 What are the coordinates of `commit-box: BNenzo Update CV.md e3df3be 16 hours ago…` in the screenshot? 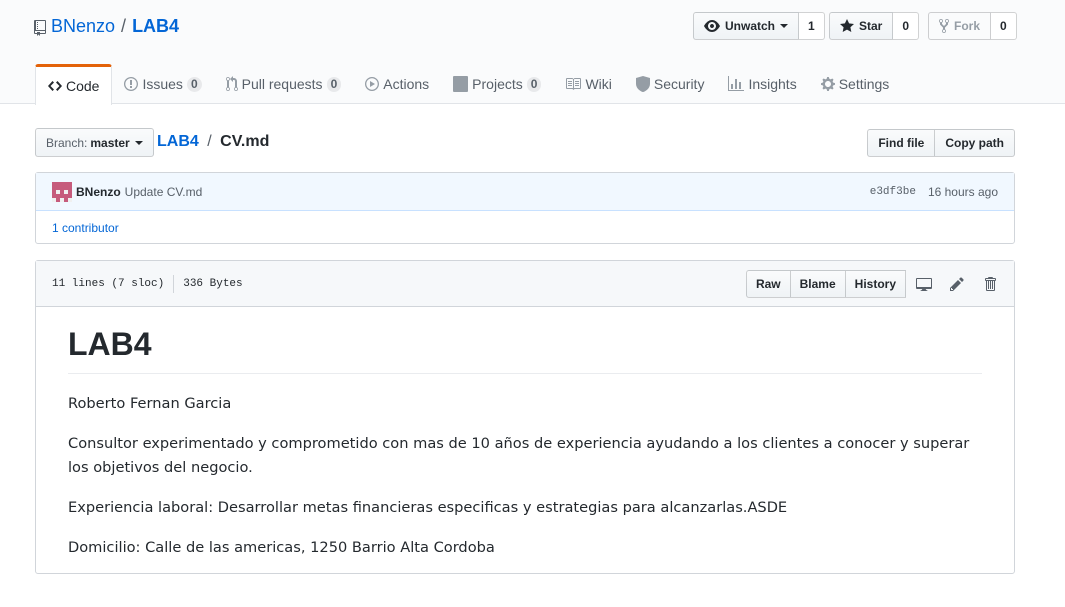 It's located at (525, 208).